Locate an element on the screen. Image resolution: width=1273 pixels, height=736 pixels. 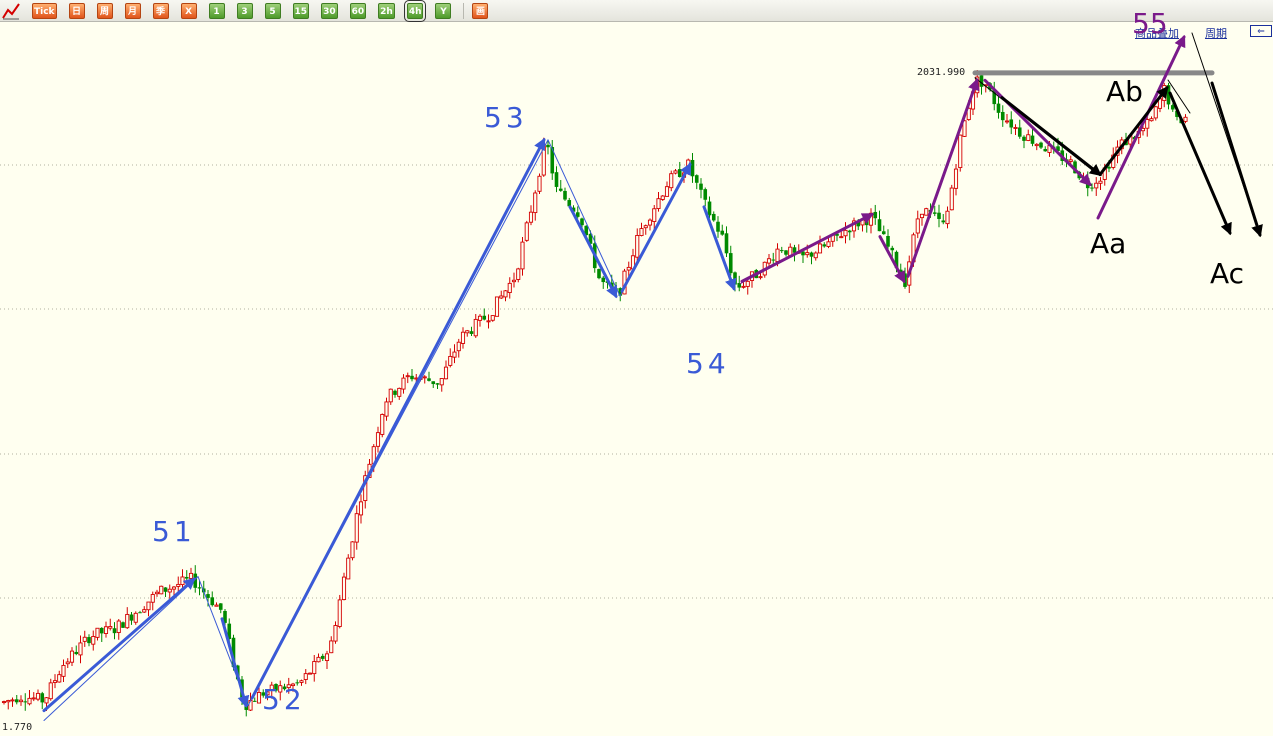
period-button-3: 月 is located at coordinates (132, 10).